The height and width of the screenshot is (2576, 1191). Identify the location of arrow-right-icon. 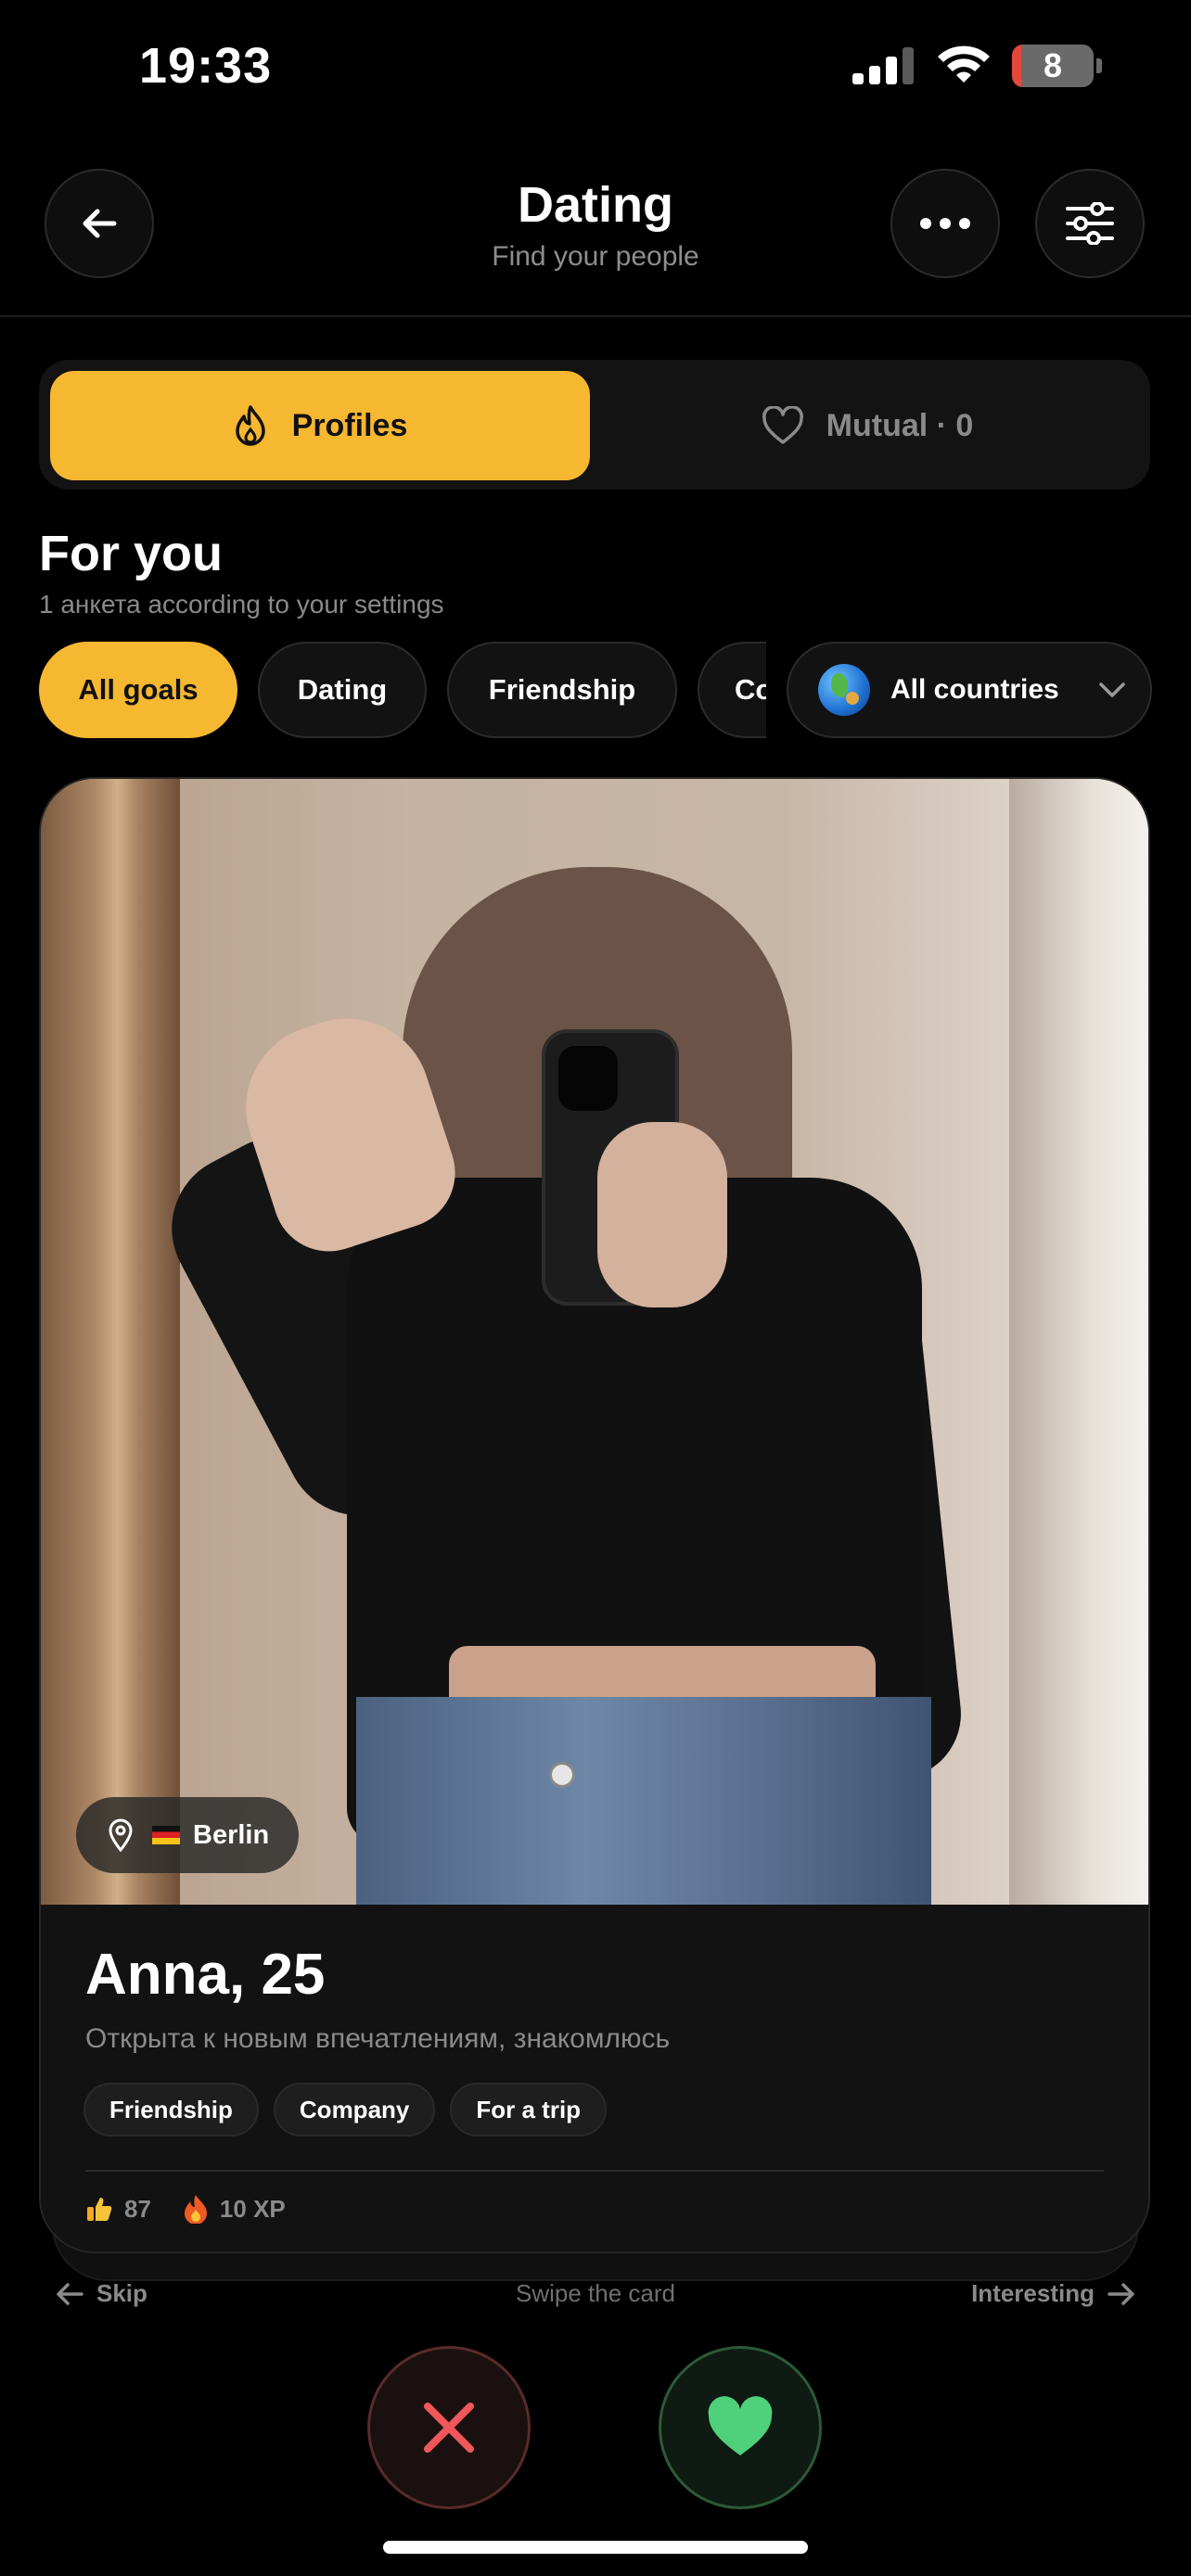
(1121, 2293).